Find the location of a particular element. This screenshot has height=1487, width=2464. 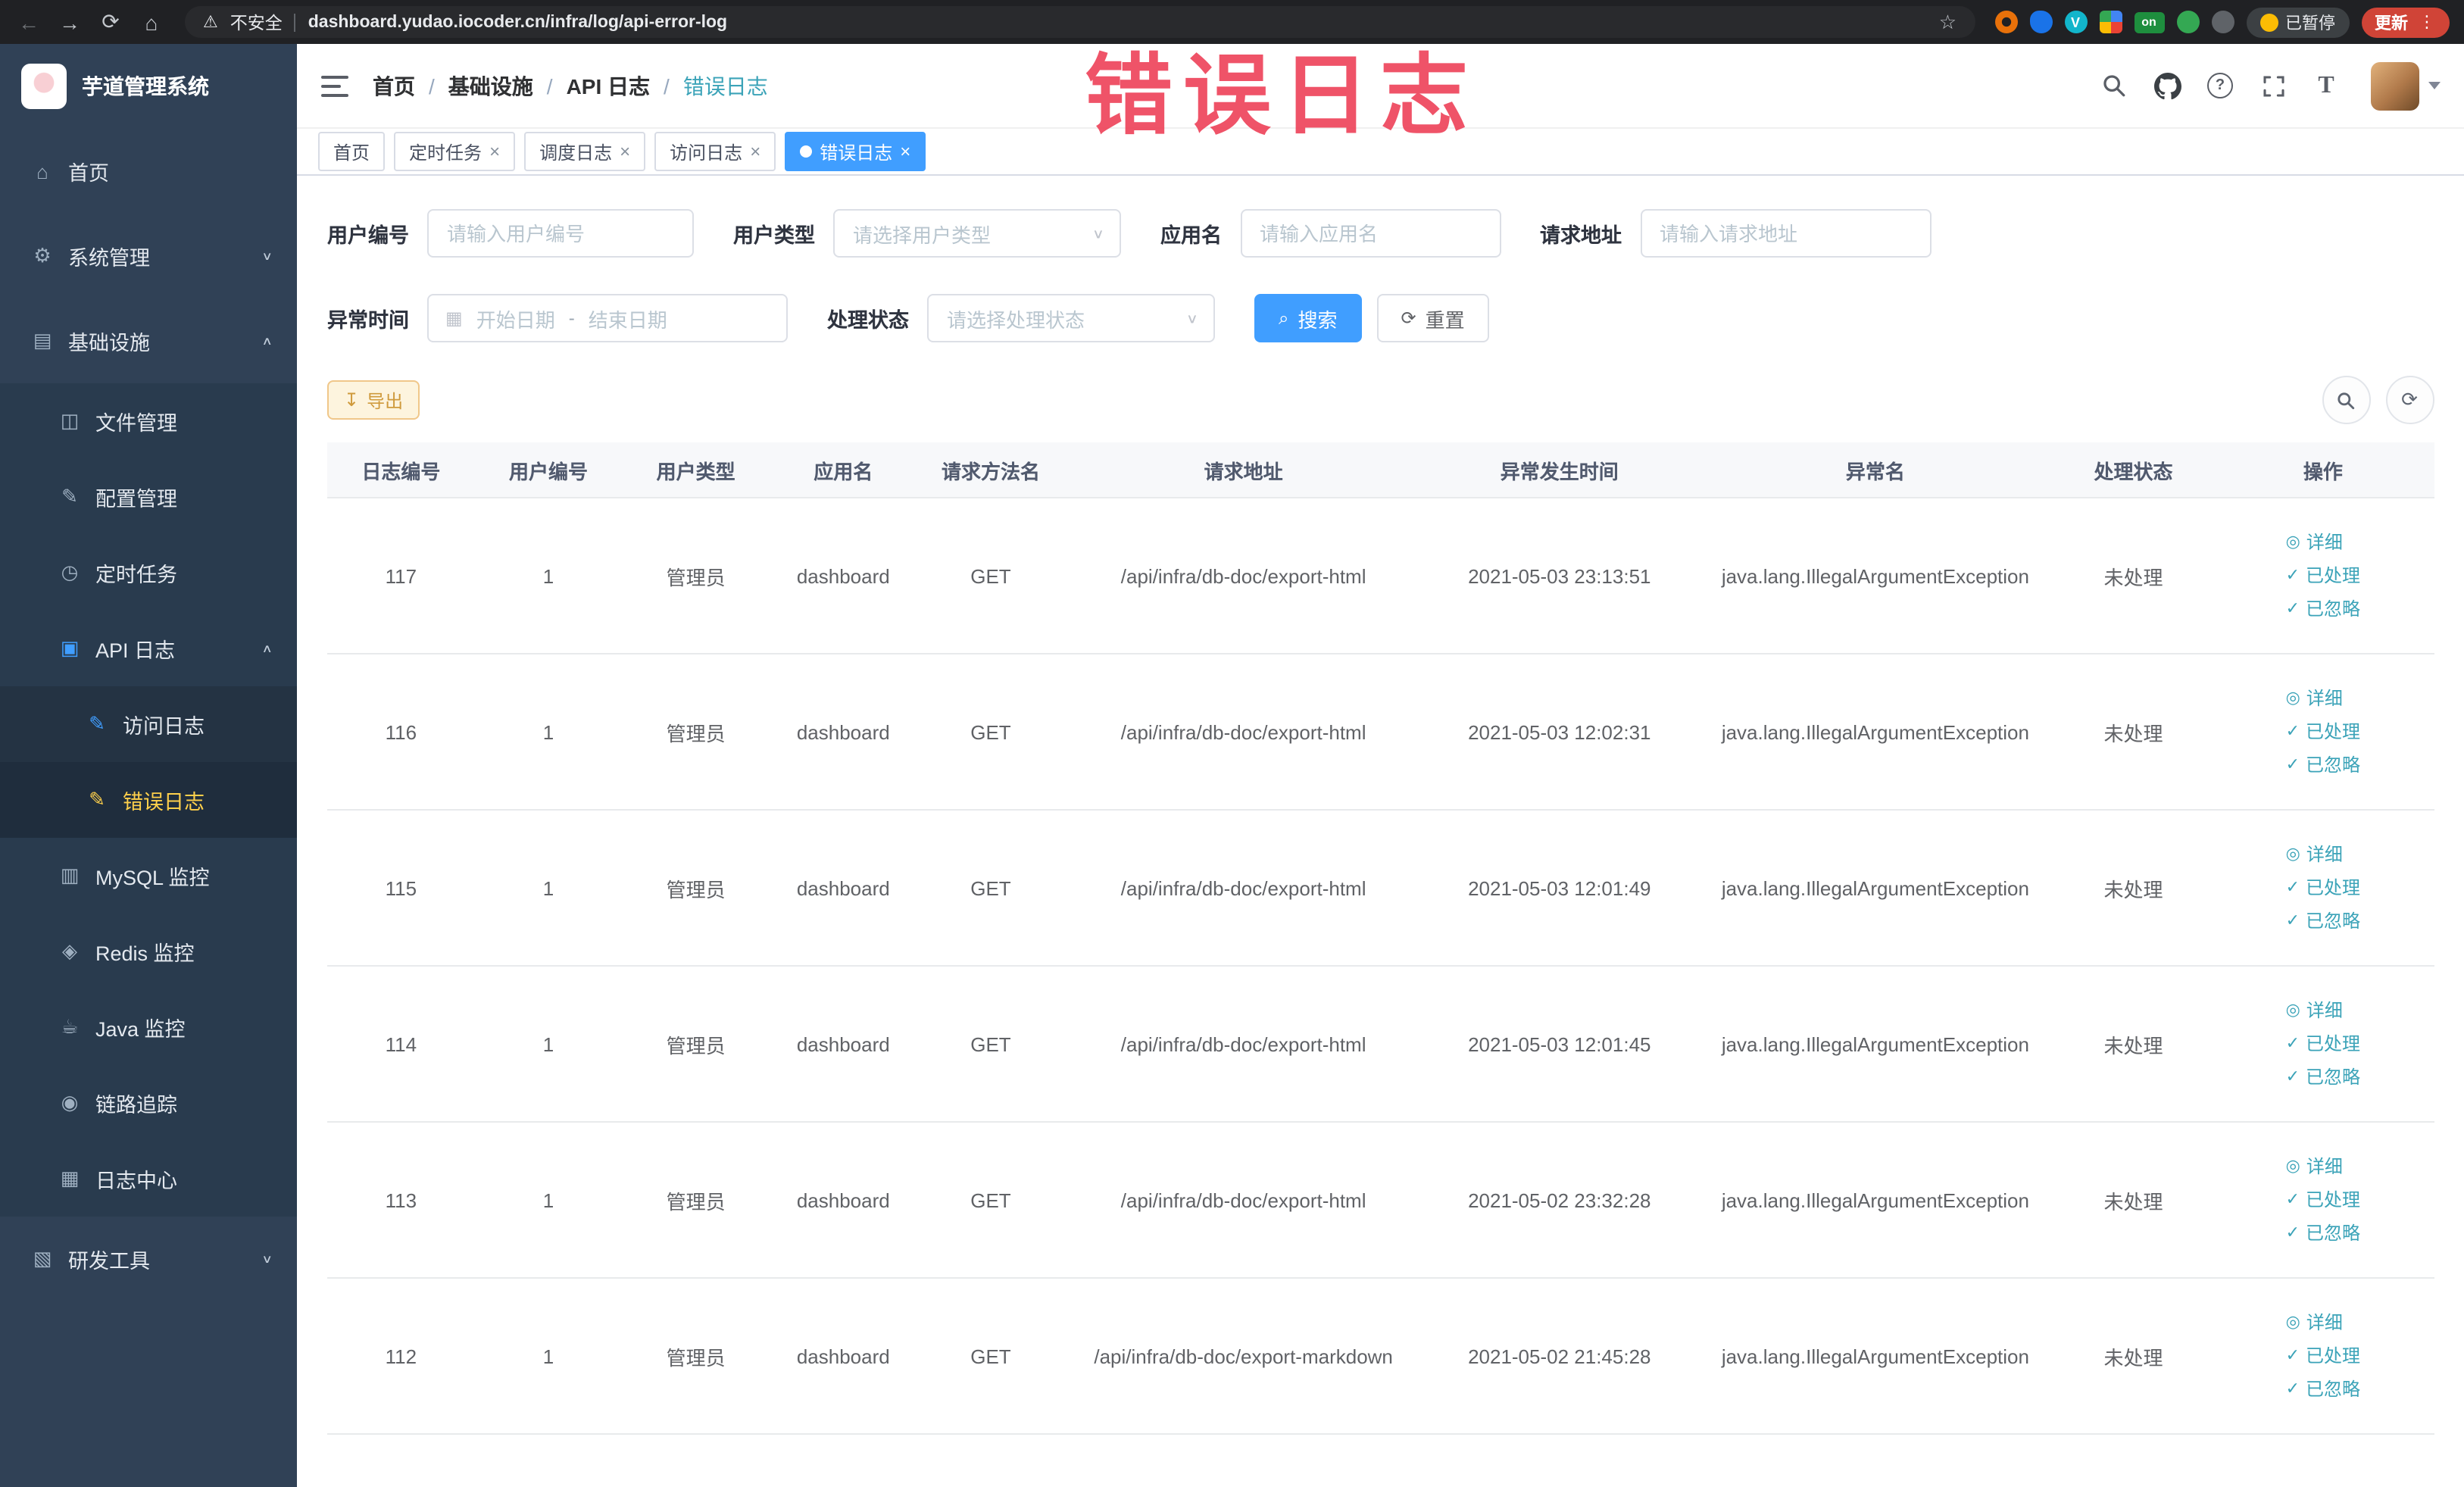

fullscreen-icon is located at coordinates (2273, 85).